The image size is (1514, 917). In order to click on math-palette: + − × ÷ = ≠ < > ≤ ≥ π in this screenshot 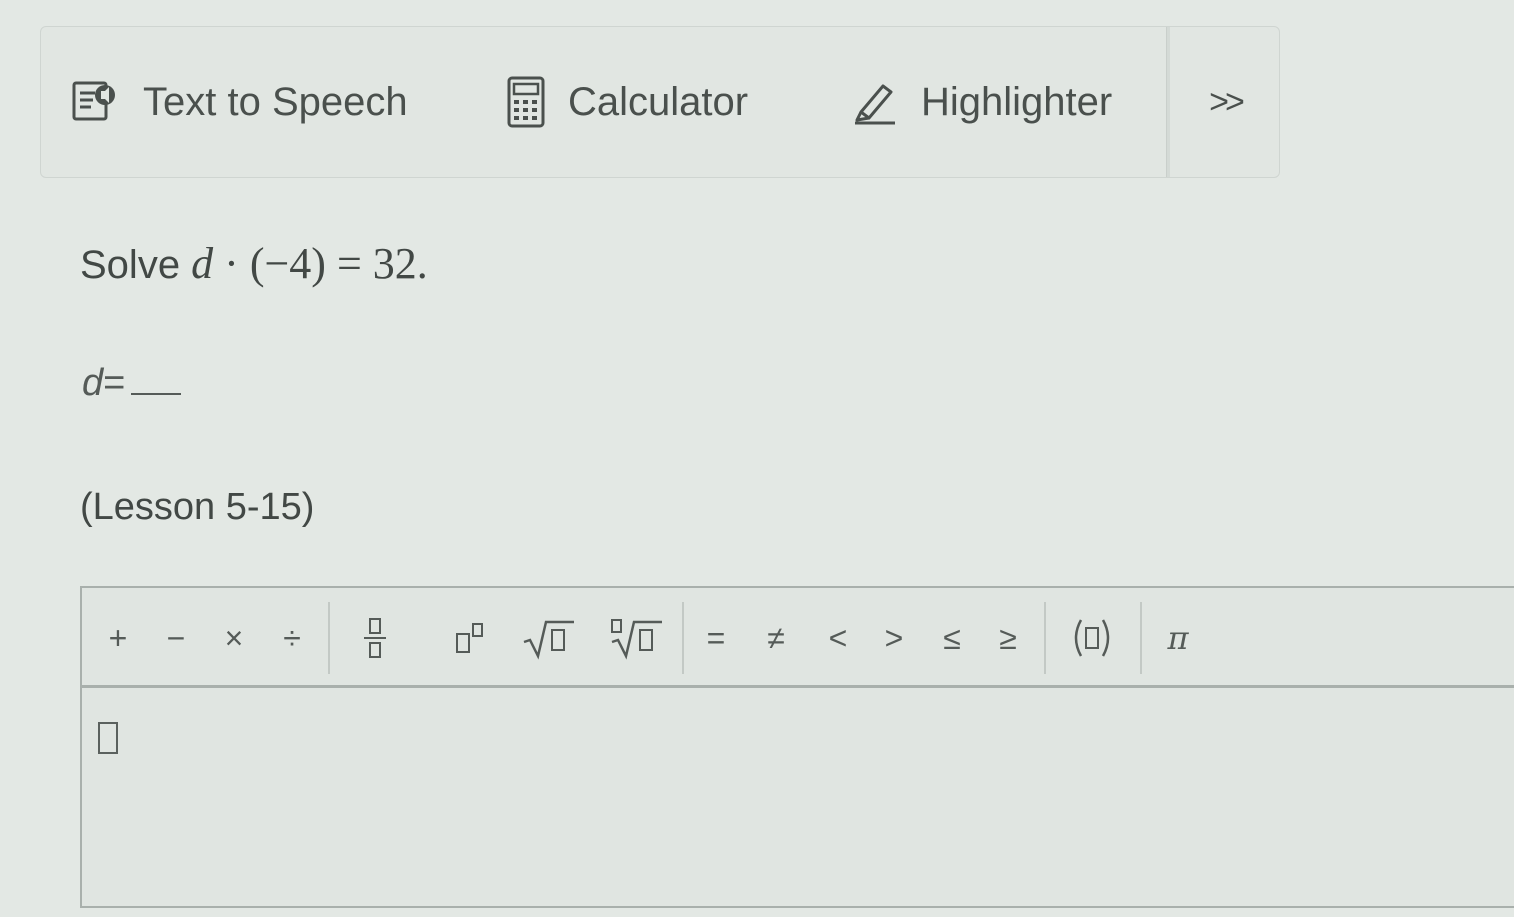, I will do `click(798, 638)`.